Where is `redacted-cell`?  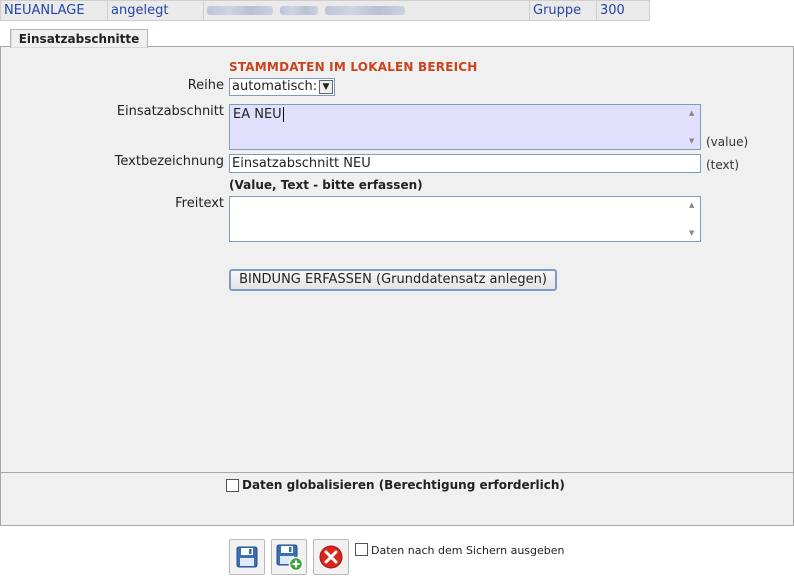
redacted-cell is located at coordinates (367, 10).